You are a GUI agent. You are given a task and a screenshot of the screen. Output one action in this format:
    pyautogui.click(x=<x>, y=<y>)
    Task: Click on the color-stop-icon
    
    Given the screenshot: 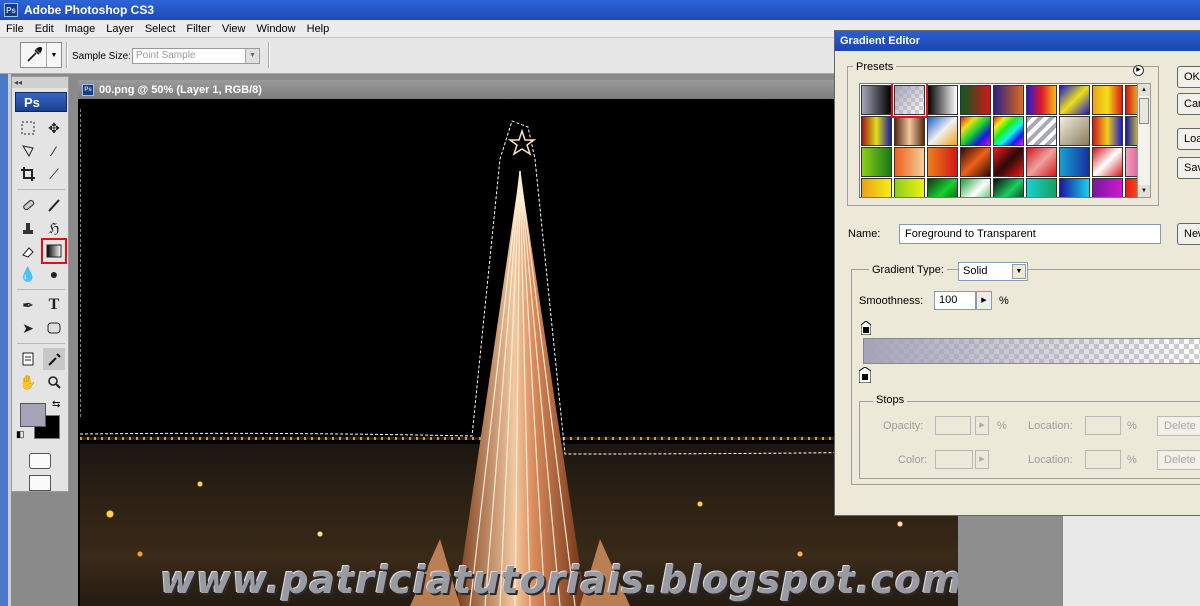 What is the action you would take?
    pyautogui.click(x=865, y=375)
    